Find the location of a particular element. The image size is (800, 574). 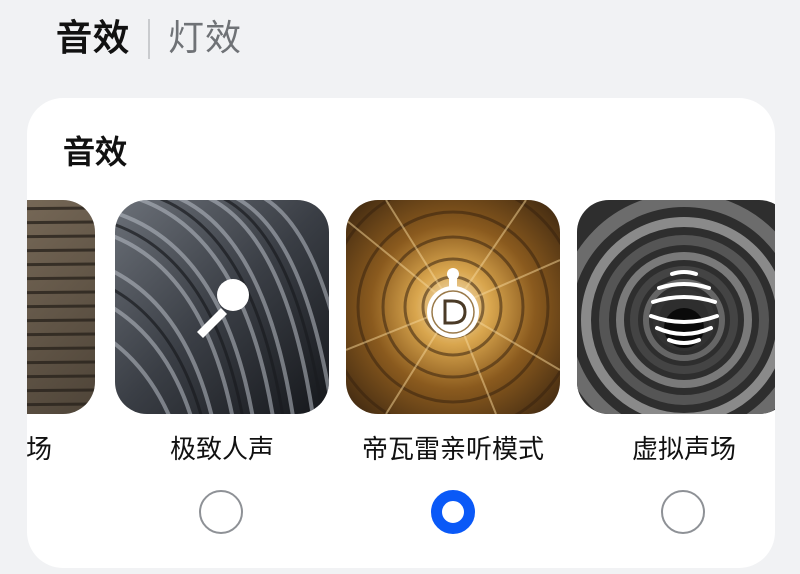

microphone-icon is located at coordinates (223, 308).